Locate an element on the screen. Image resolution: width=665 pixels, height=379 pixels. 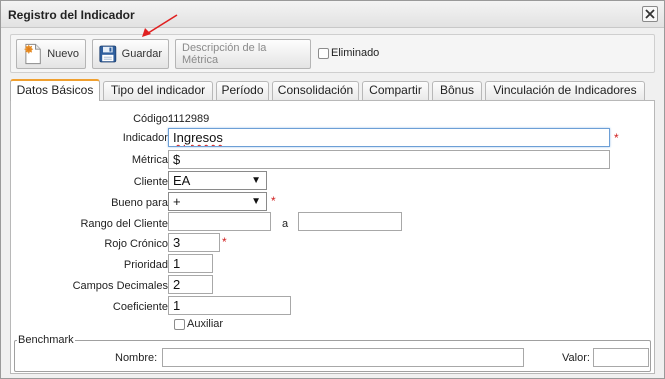
metrica-label: Métrica: is located at coordinates (151, 160).